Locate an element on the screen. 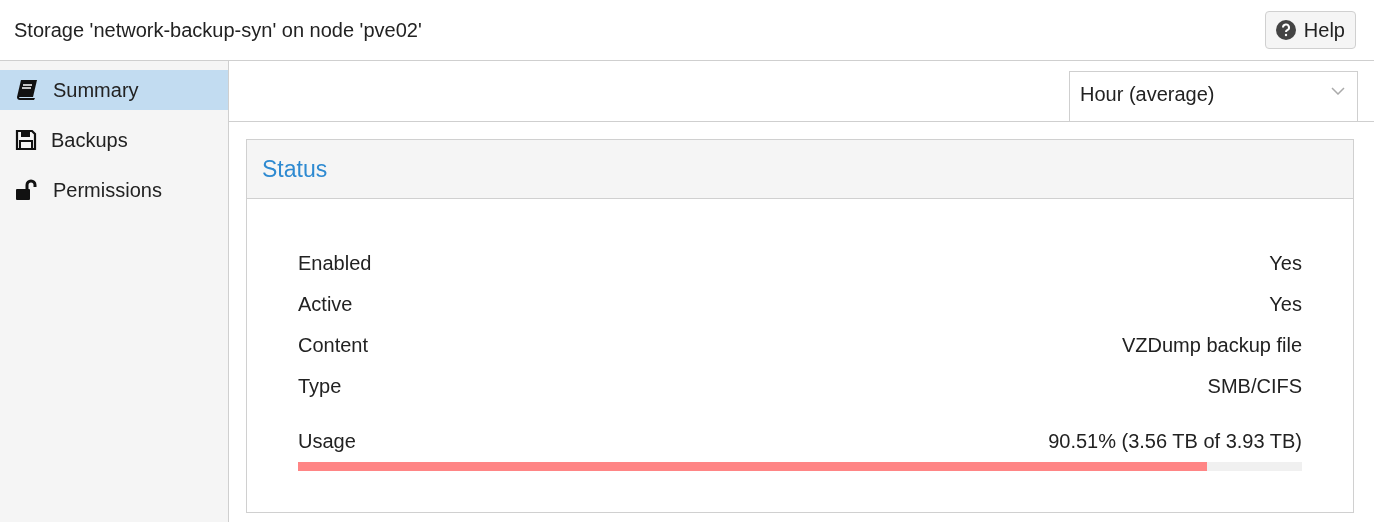 The width and height of the screenshot is (1374, 522). usage-label: Usage is located at coordinates (327, 441).